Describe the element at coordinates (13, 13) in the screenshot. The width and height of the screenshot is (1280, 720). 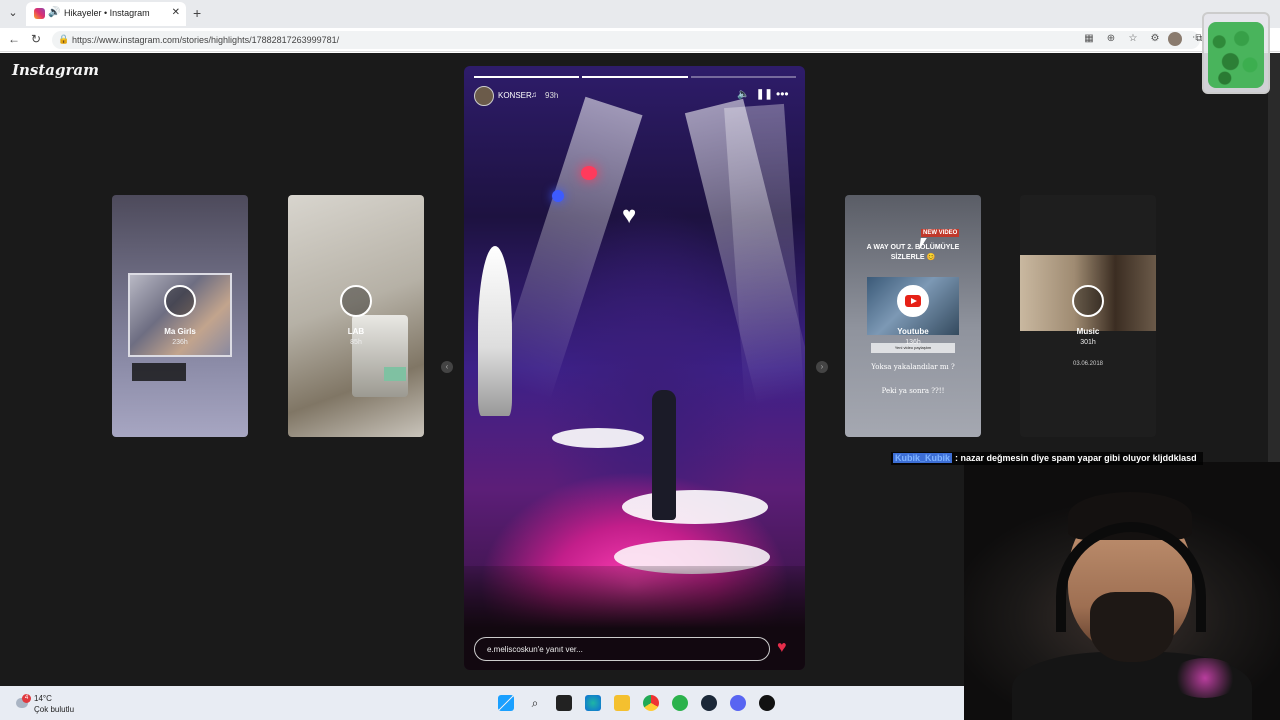
I see `tab-list-dropdown-icon: ⌄` at that location.